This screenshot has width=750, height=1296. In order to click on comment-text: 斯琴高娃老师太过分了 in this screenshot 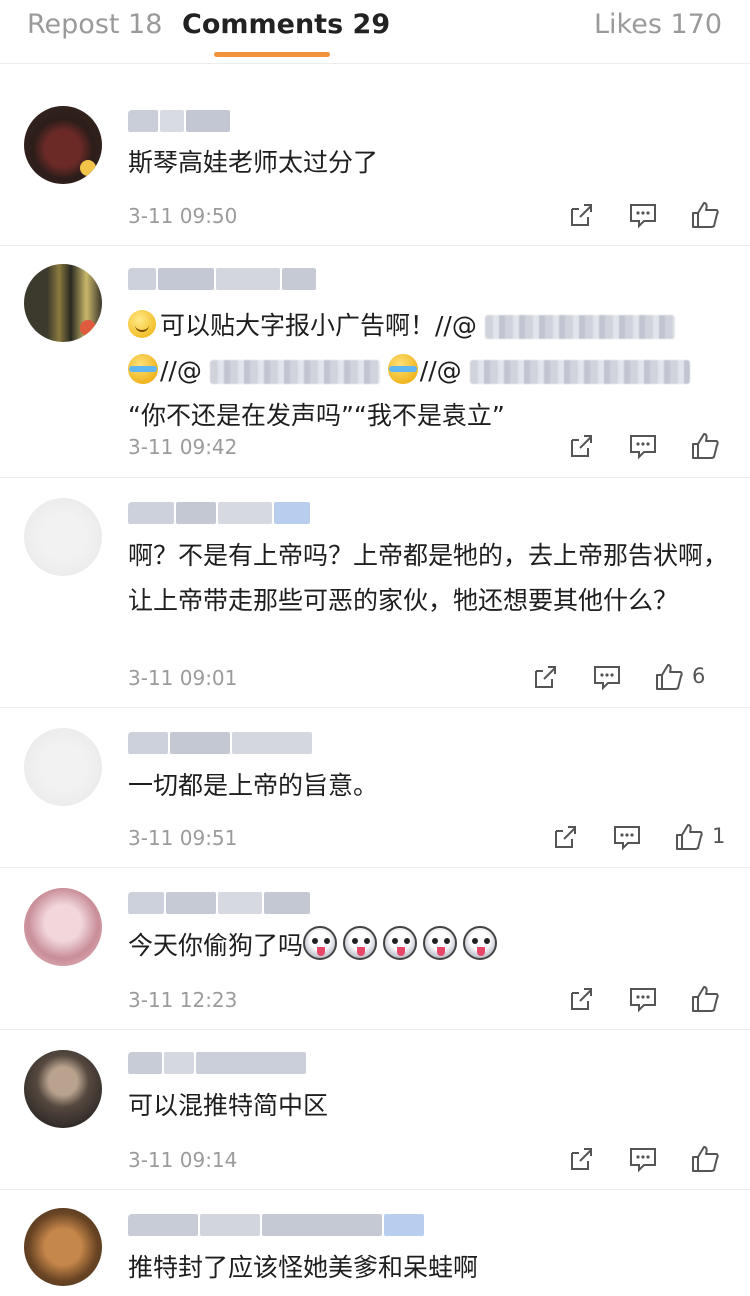, I will do `click(253, 162)`.